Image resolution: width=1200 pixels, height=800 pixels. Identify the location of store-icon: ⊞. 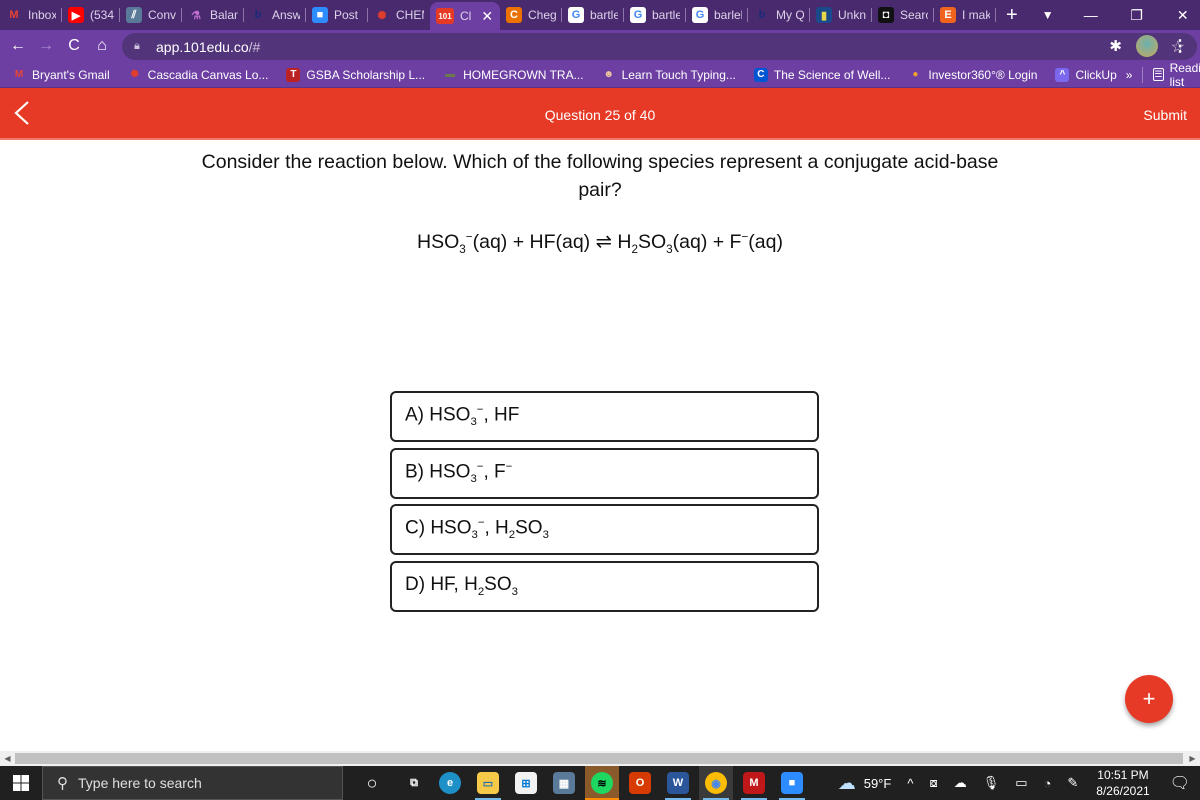
(526, 783).